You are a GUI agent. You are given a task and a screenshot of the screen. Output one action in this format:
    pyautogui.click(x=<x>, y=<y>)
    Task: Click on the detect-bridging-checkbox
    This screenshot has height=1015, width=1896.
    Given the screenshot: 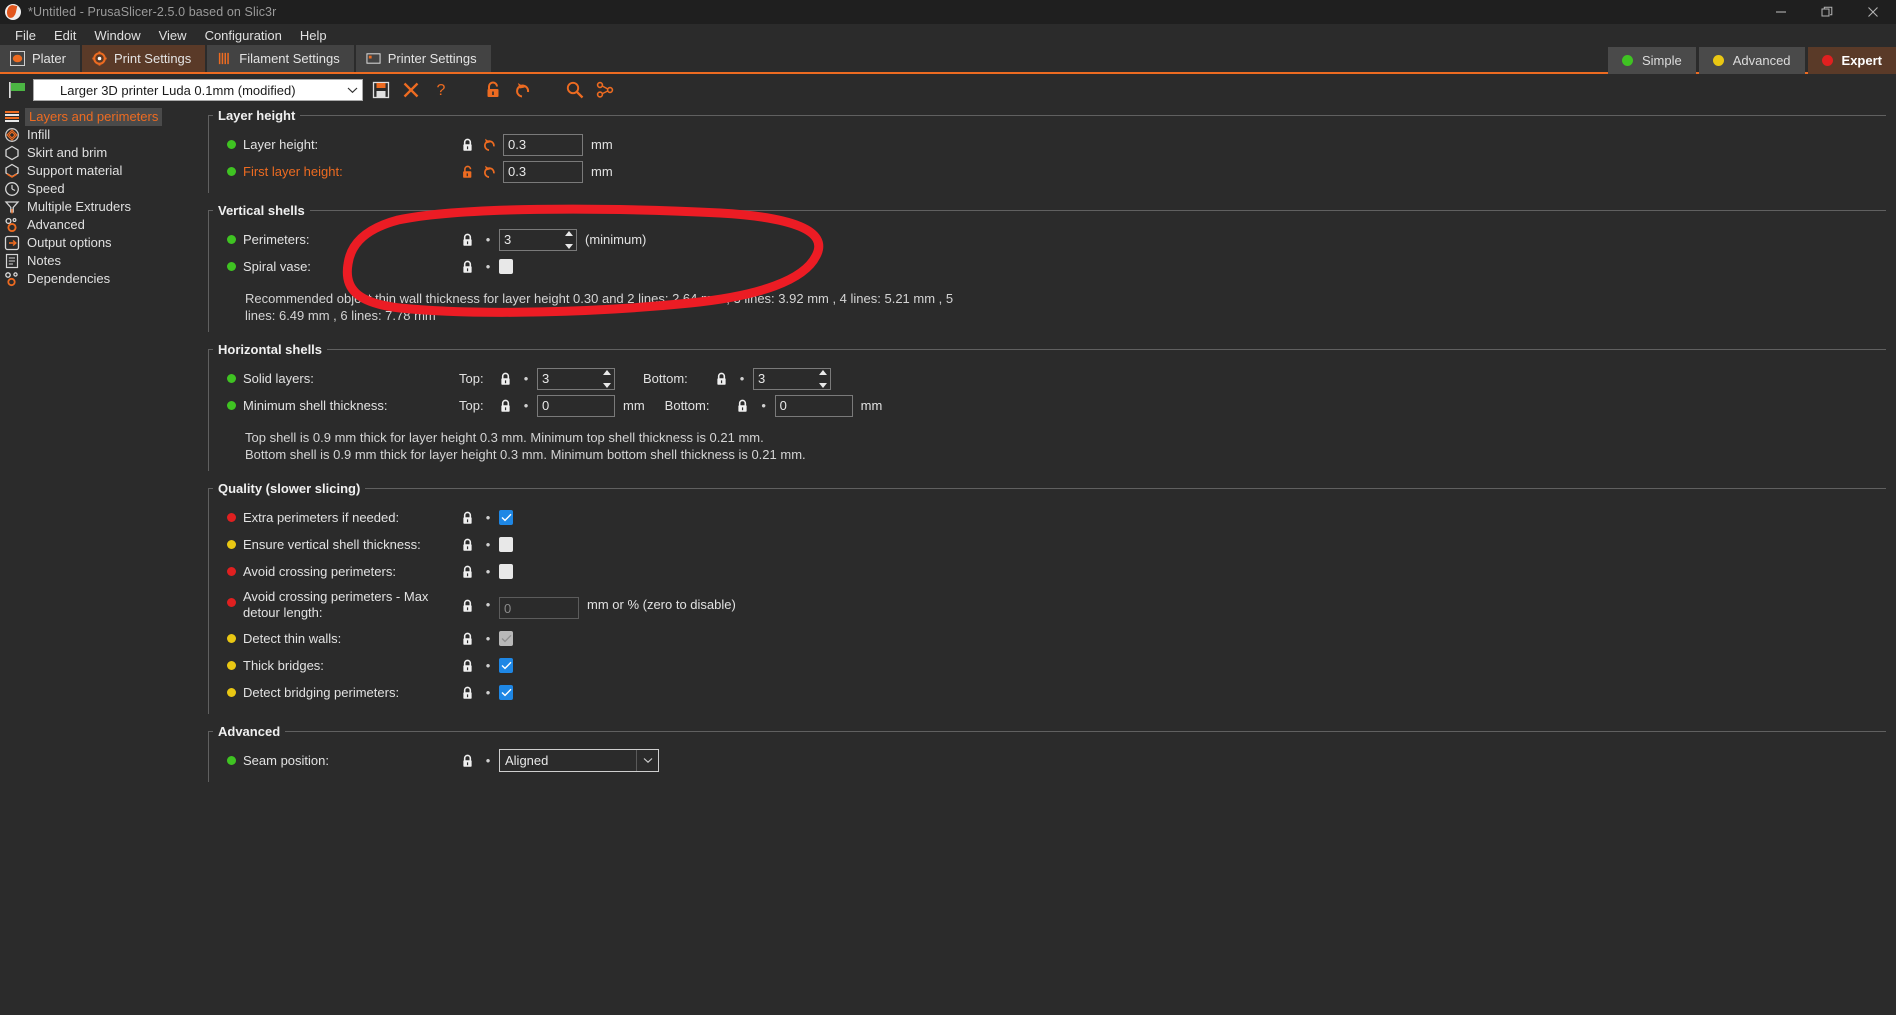 What is the action you would take?
    pyautogui.click(x=506, y=692)
    